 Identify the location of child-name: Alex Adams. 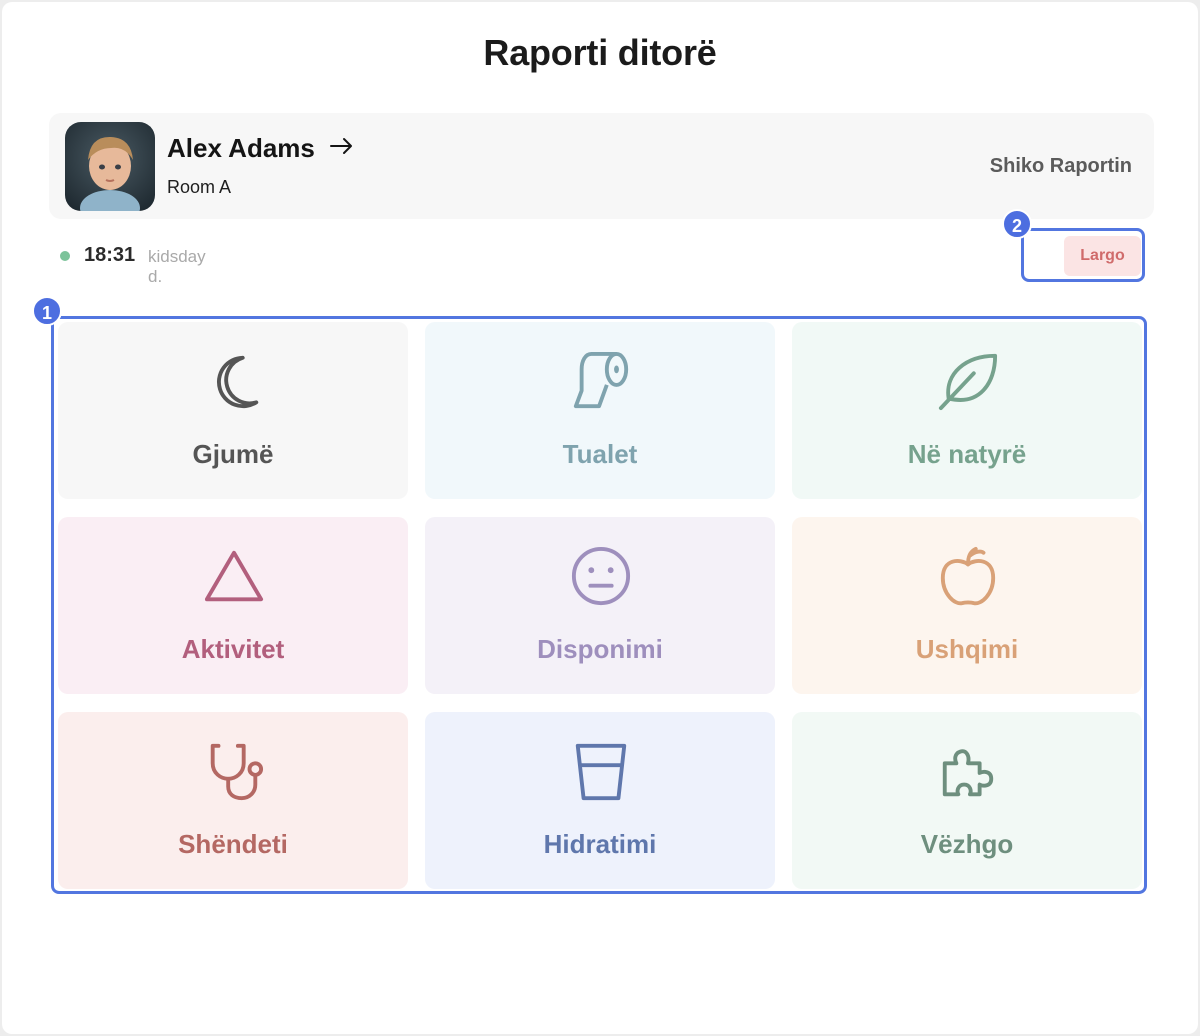
(241, 148).